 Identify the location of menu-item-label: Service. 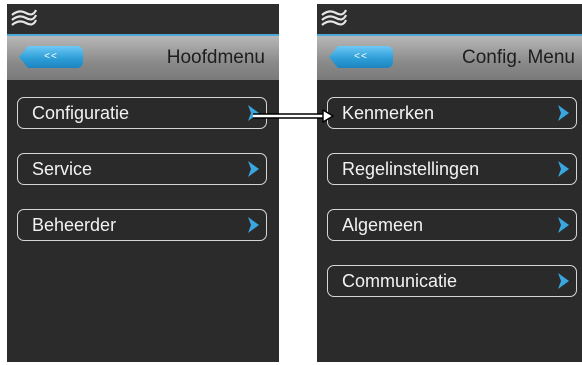
(62, 169).